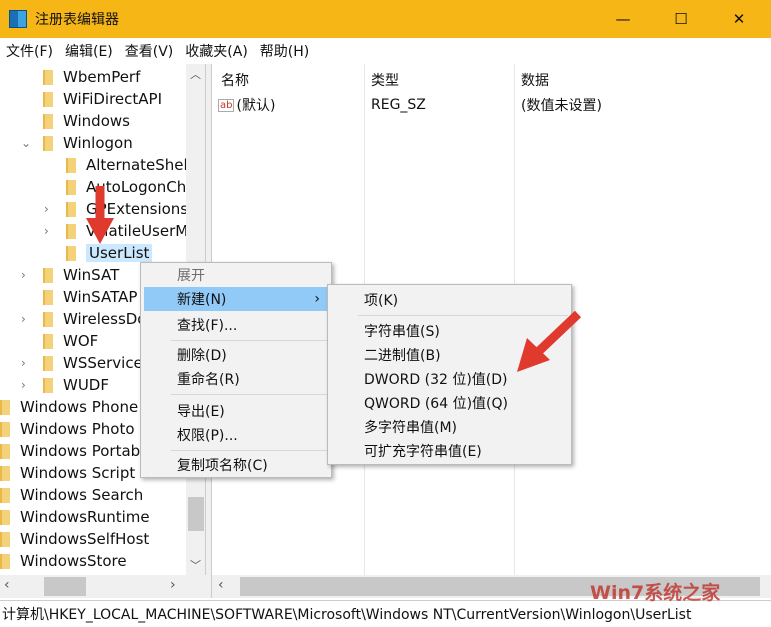 This screenshot has height=627, width=771. I want to click on red-arrow-down-icon, so click(100, 215).